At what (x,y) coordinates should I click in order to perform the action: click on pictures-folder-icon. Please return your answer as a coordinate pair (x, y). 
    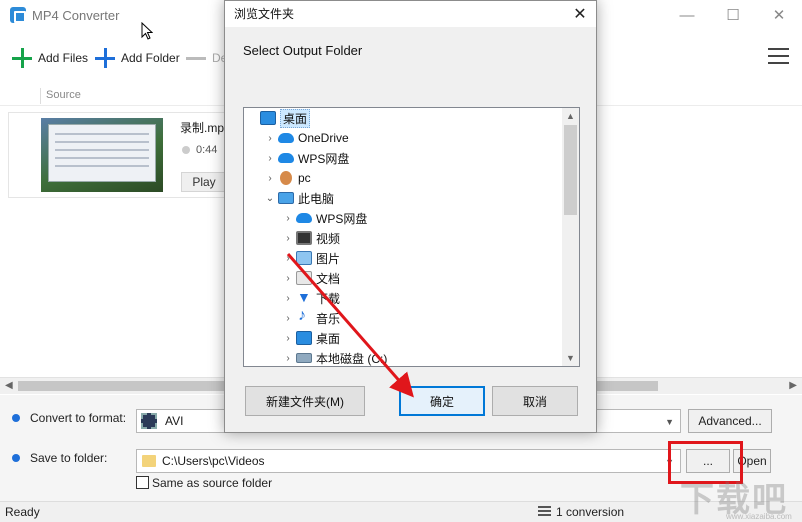
    Looking at the image, I should click on (304, 258).